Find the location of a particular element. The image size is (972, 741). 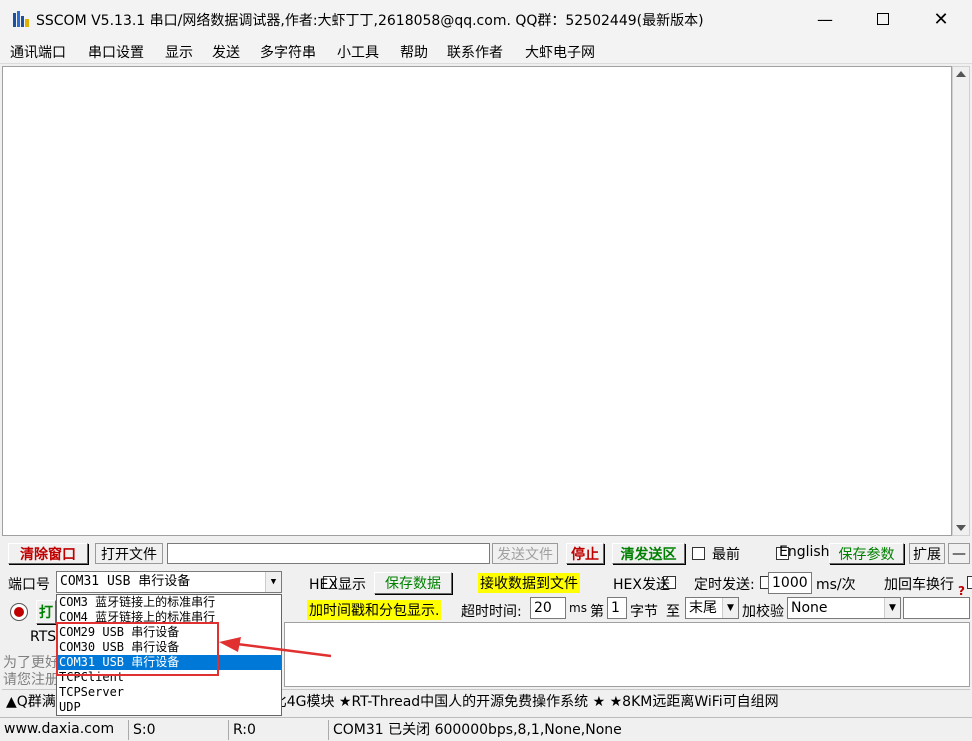

status-sent-count: S:0 is located at coordinates (178, 730).